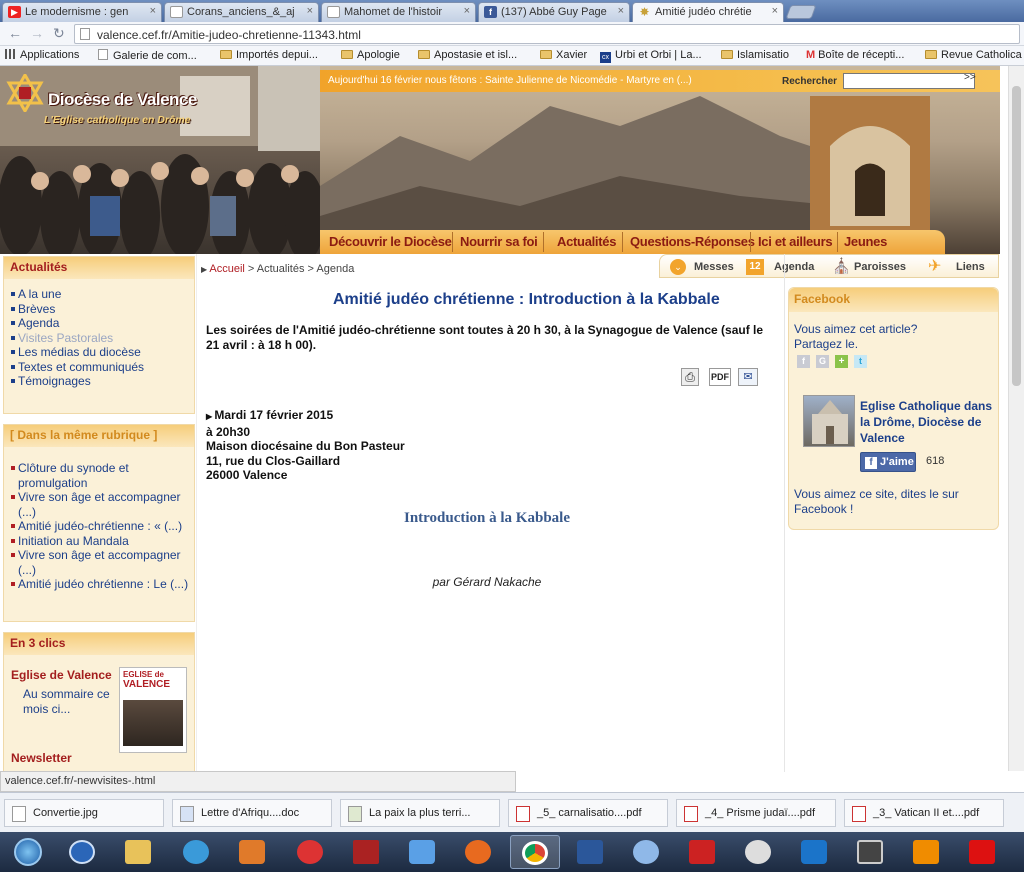  What do you see at coordinates (784, 513) in the screenshot?
I see `column-divider` at bounding box center [784, 513].